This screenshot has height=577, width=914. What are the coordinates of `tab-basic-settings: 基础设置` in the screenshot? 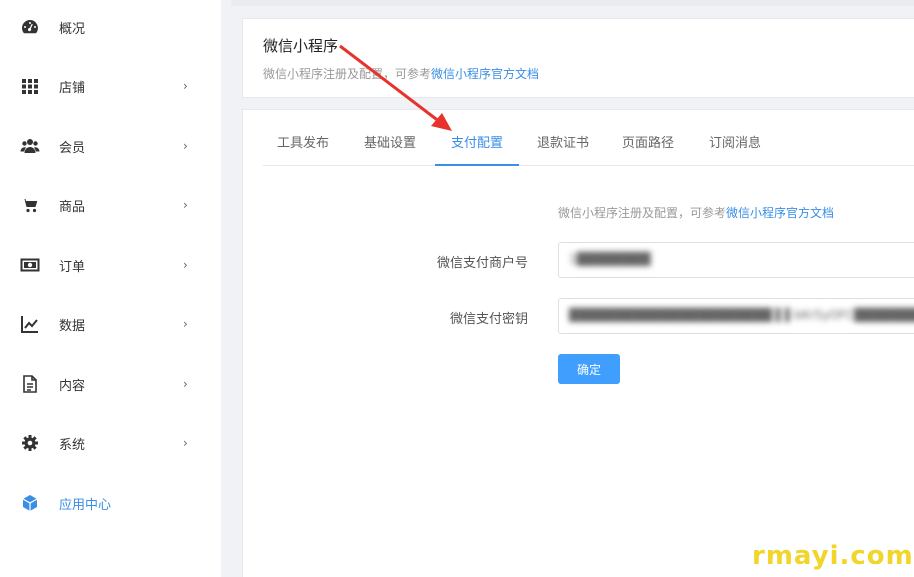 It's located at (390, 147).